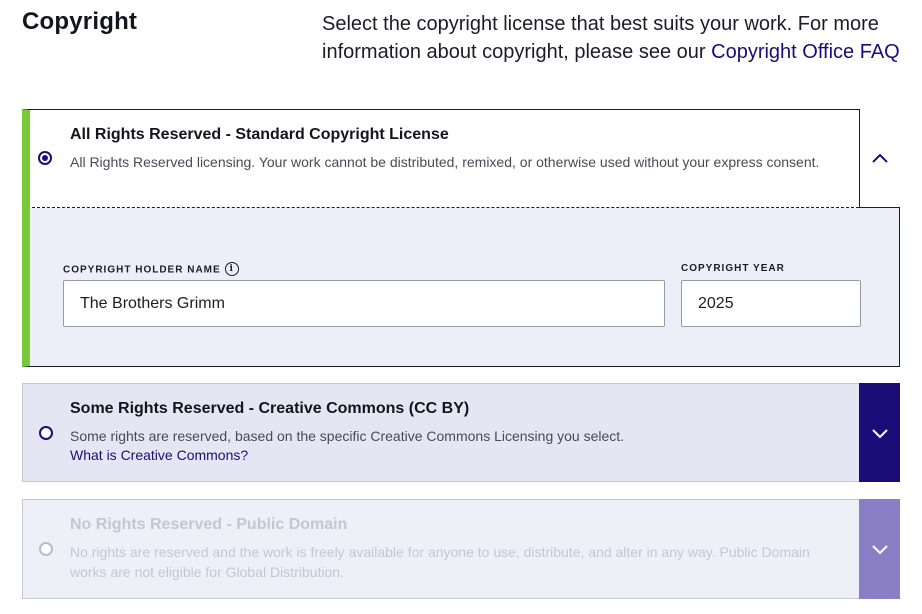 The width and height of the screenshot is (922, 614). I want to click on copyright-year-label: COPYRIGHT YEAR, so click(733, 268).